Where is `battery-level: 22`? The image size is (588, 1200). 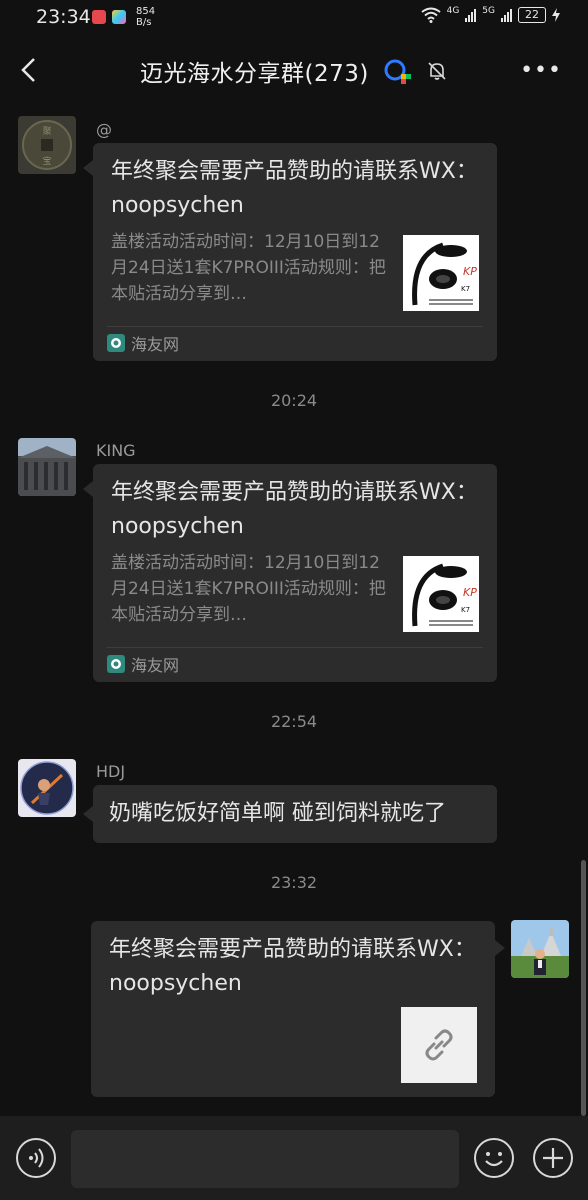
battery-level: 22 is located at coordinates (532, 15).